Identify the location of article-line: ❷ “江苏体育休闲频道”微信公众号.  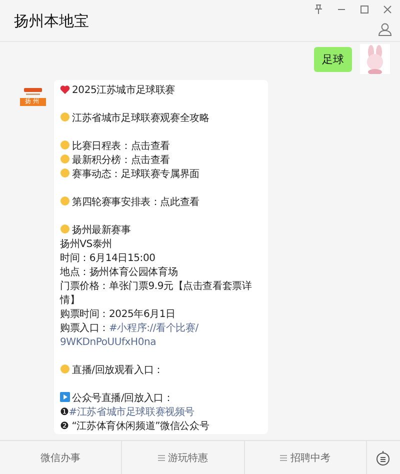
(135, 427).